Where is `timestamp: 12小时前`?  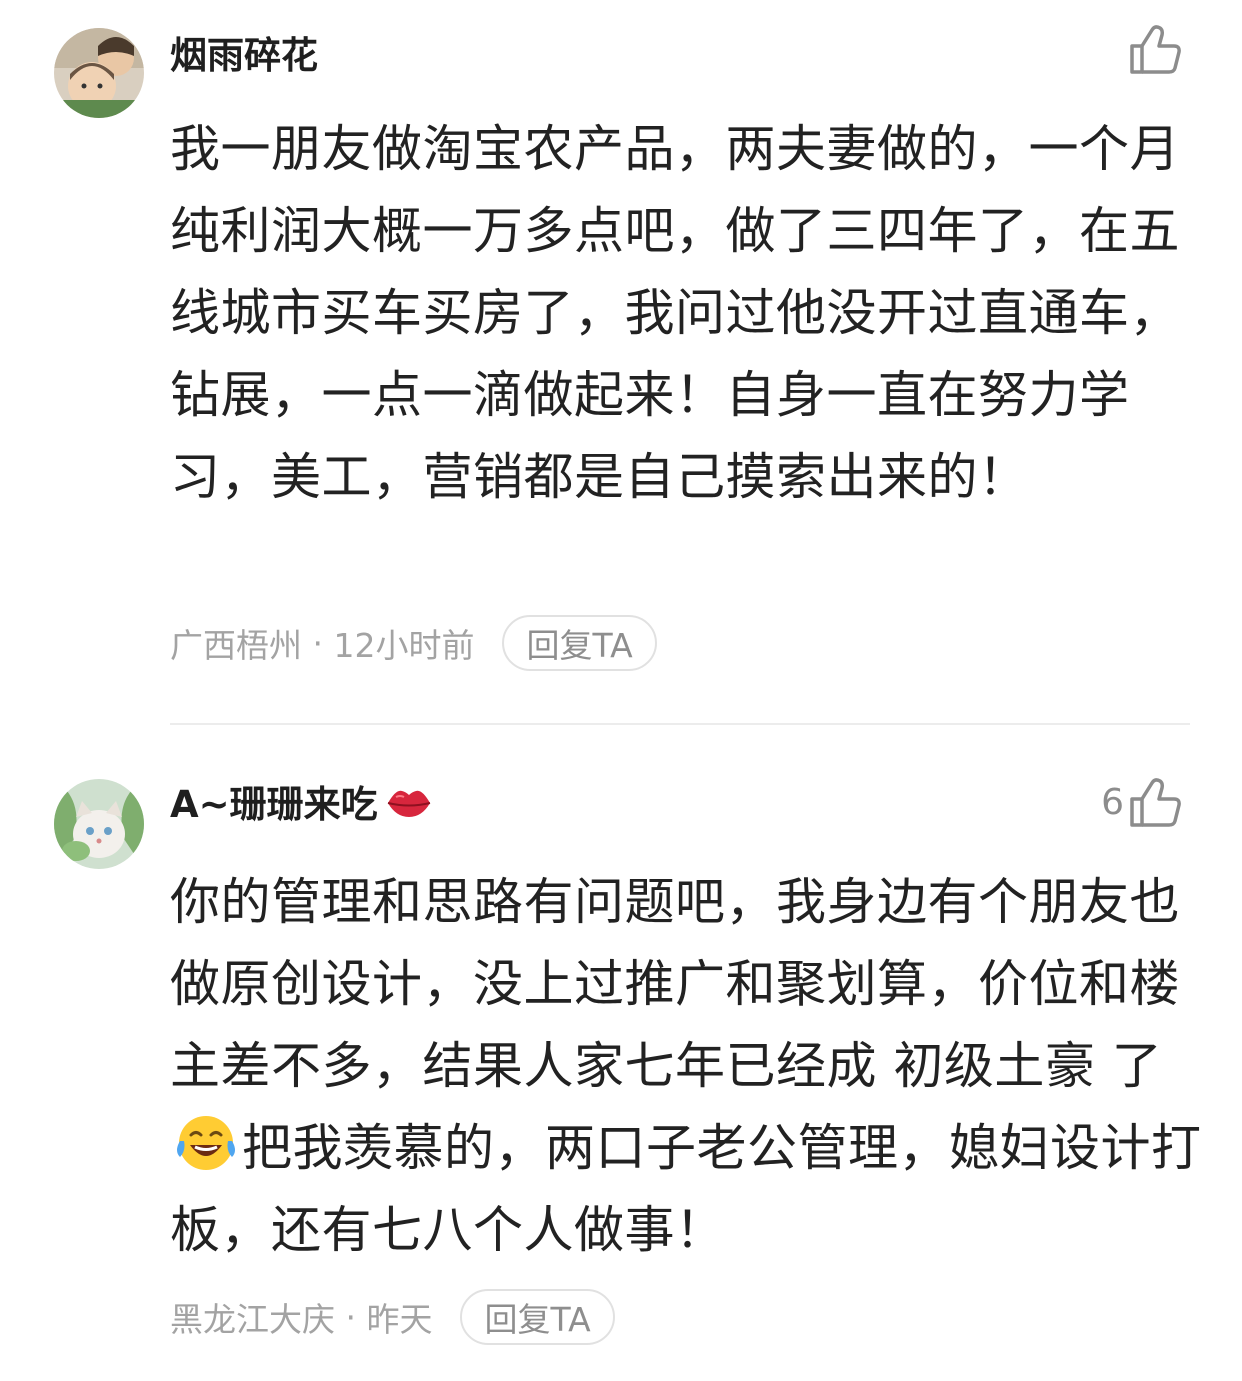
timestamp: 12小时前 is located at coordinates (404, 645).